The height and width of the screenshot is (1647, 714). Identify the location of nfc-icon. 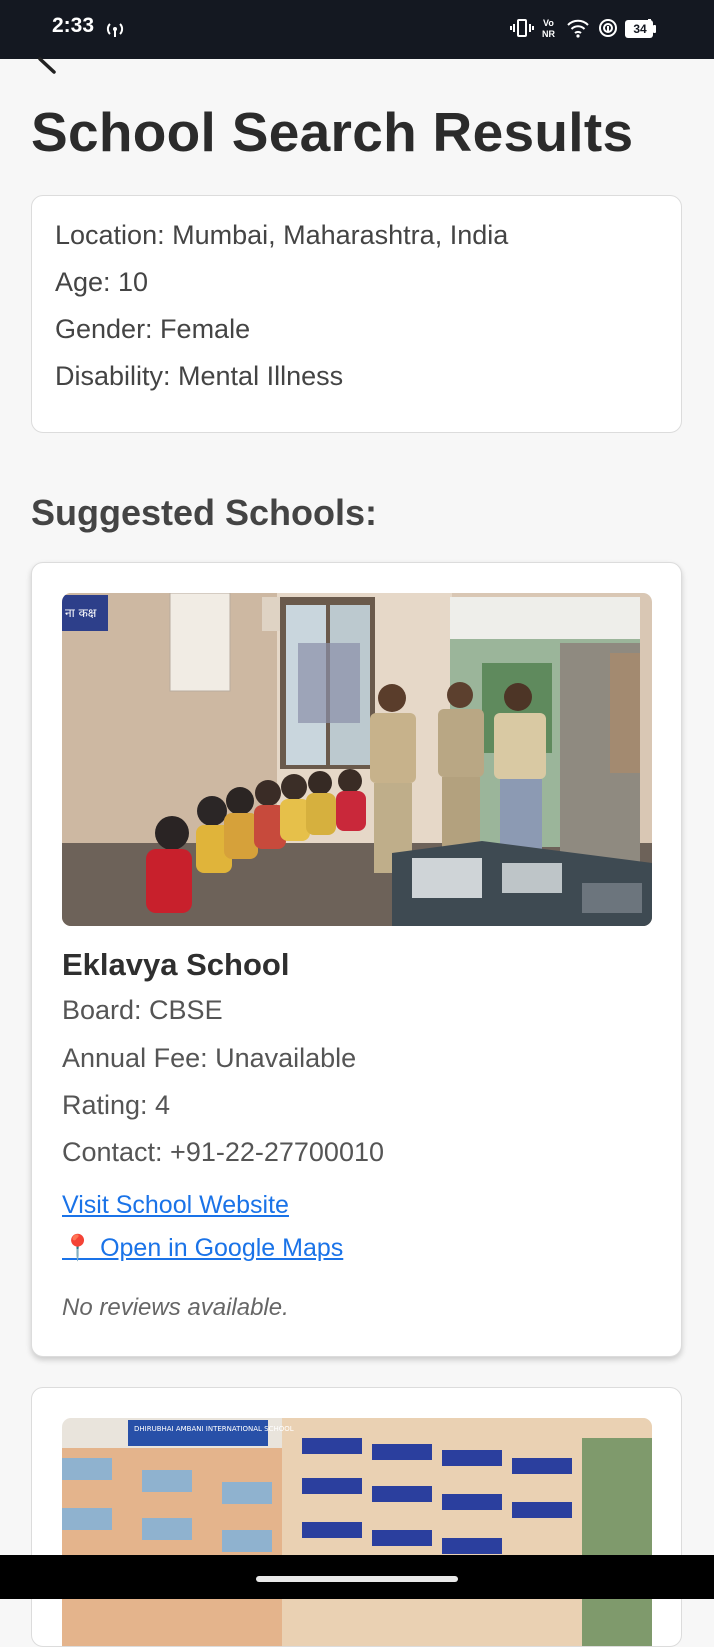
(608, 28).